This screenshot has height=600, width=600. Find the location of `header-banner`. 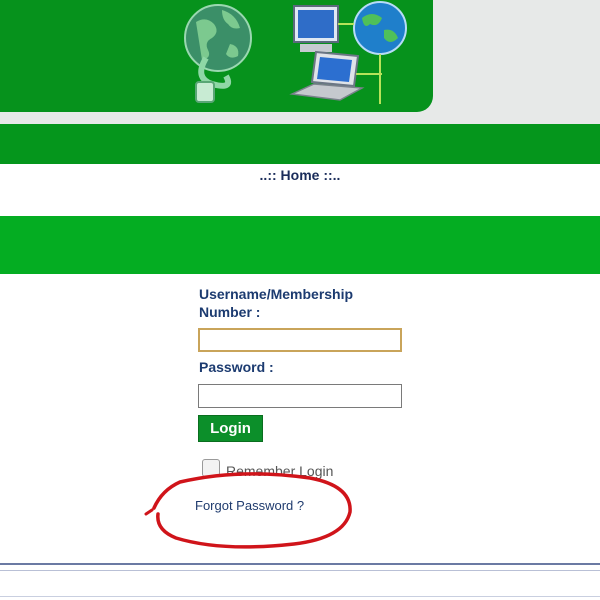

header-banner is located at coordinates (216, 56).